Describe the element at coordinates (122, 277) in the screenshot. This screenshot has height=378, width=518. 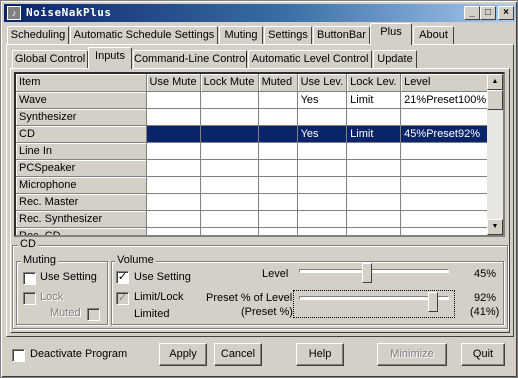
I see `volume-use-setting-checkbox: ✓` at that location.